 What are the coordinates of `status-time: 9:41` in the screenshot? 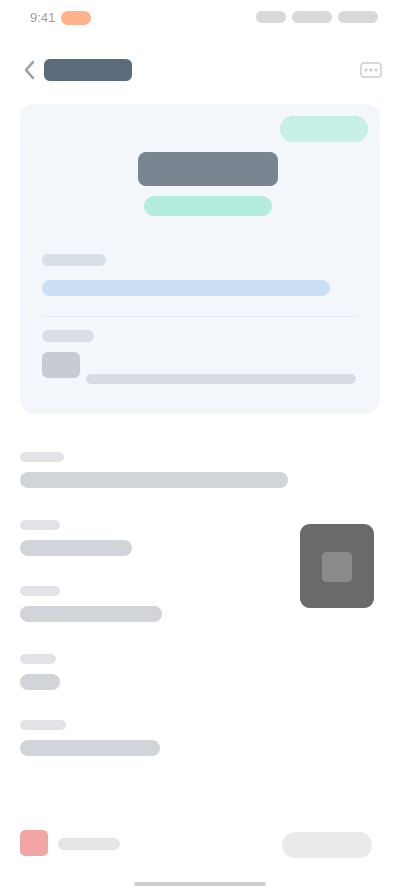 It's located at (43, 17).